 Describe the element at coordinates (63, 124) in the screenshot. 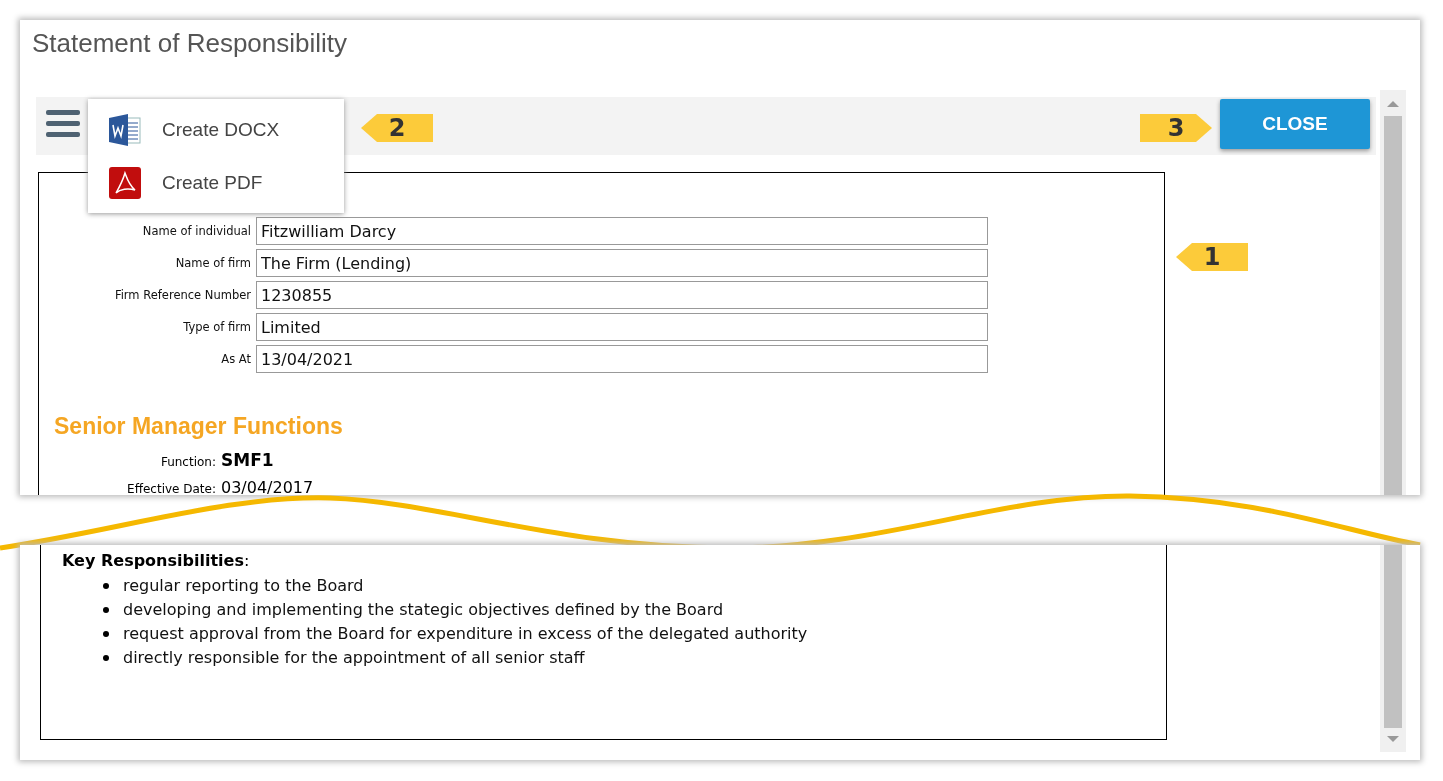

I see `menu-icon` at that location.